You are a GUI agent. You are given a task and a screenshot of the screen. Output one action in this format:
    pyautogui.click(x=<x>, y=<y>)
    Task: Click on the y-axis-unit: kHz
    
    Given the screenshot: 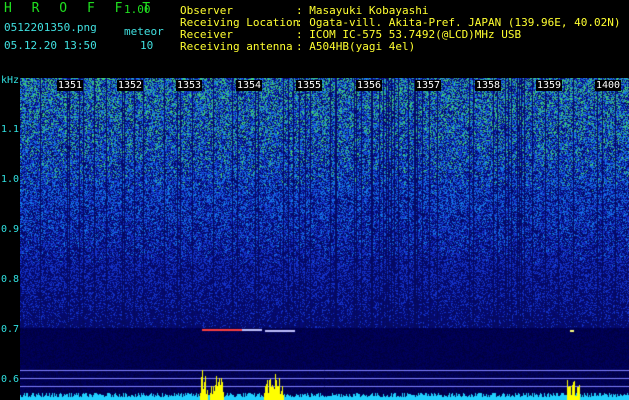 What is the action you would take?
    pyautogui.click(x=10, y=80)
    